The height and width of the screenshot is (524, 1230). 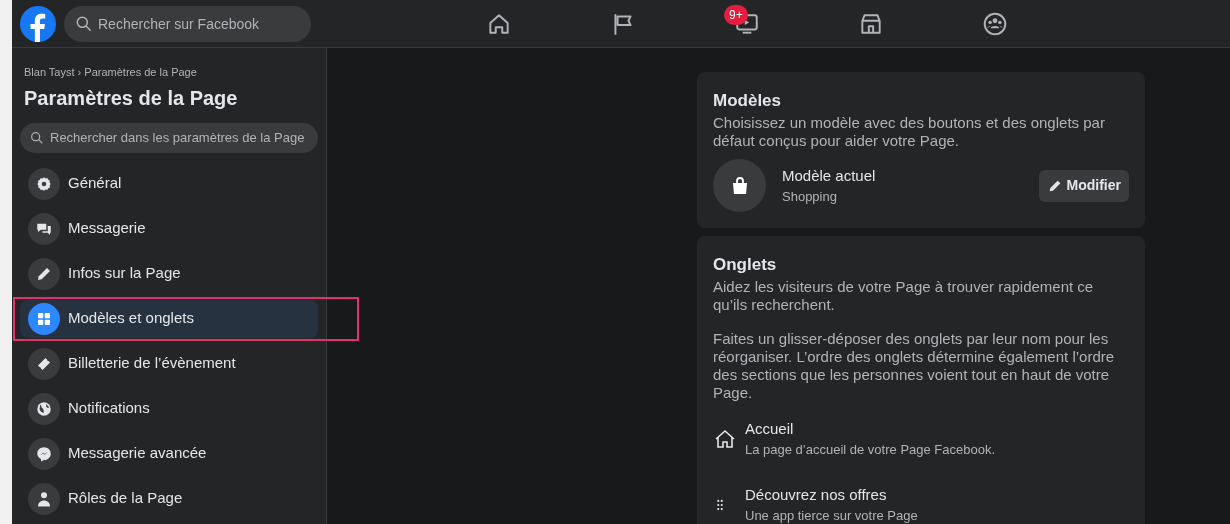 I want to click on facebook-logo, so click(x=38, y=23).